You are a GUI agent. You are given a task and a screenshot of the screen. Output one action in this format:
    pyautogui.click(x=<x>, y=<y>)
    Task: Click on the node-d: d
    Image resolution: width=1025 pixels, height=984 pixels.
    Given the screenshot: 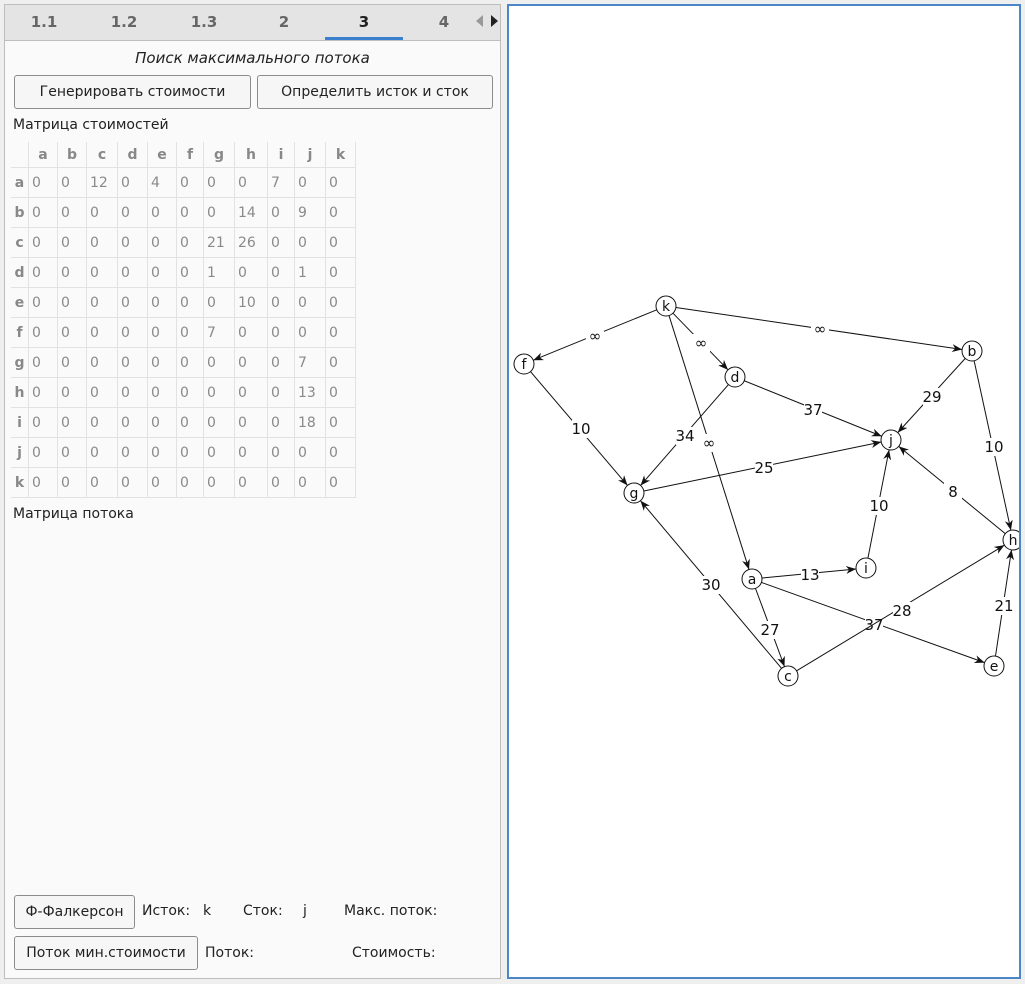 What is the action you would take?
    pyautogui.click(x=735, y=377)
    